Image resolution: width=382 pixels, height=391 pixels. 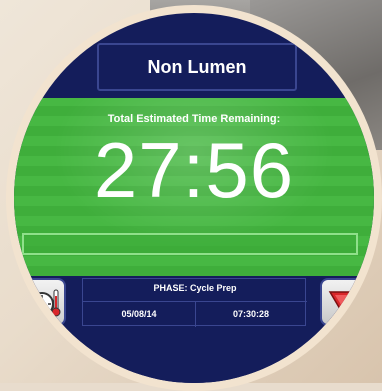 I want to click on abort-alert-button, so click(x=343, y=302).